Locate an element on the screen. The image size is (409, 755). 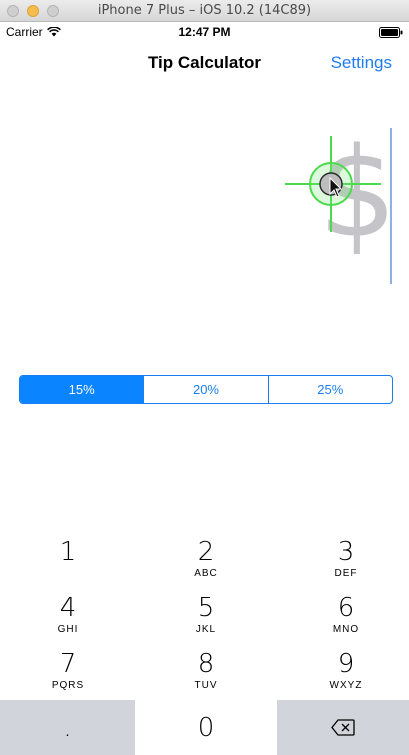
window-title: iPhone 7 Plus – iOS 10.2 (14C89) is located at coordinates (204, 10).